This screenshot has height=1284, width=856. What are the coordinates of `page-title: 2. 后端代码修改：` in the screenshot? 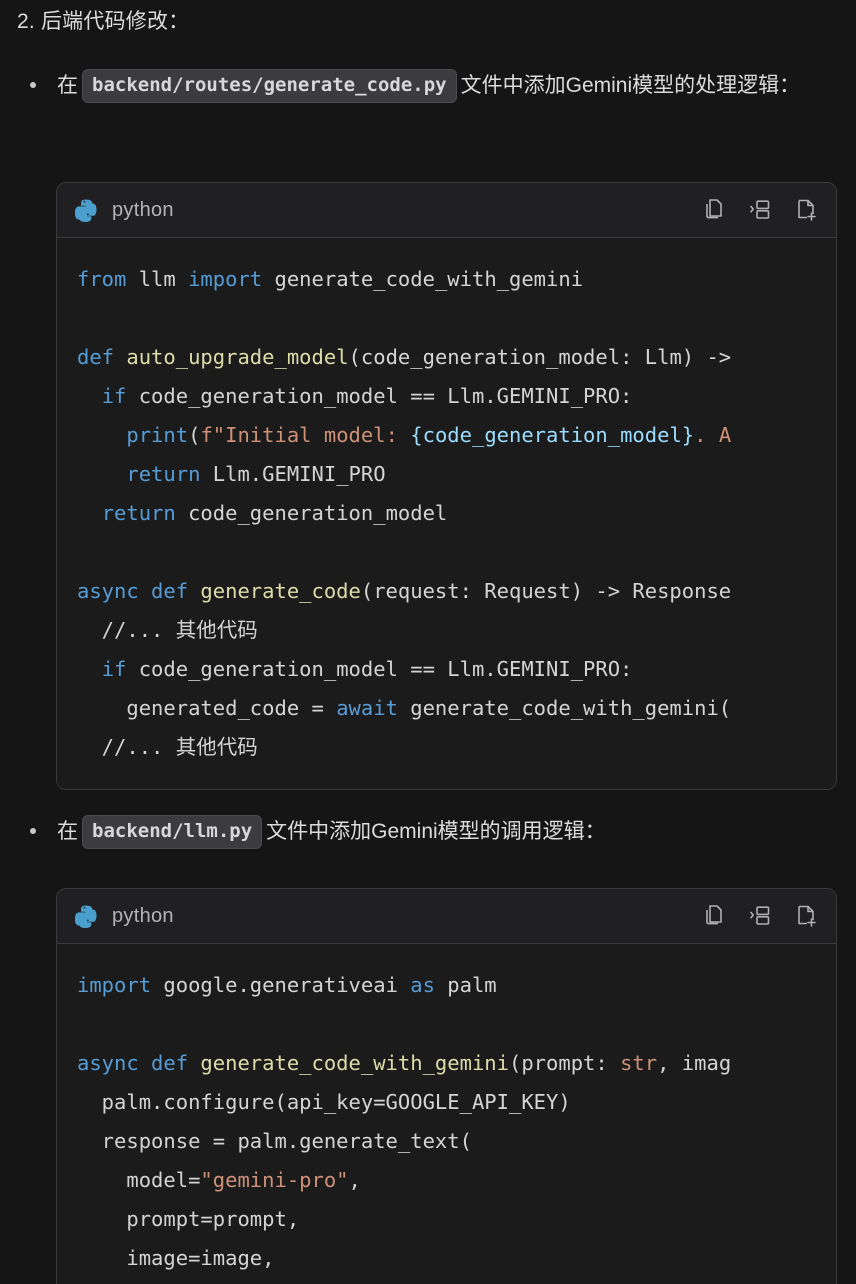 It's located at (103, 21).